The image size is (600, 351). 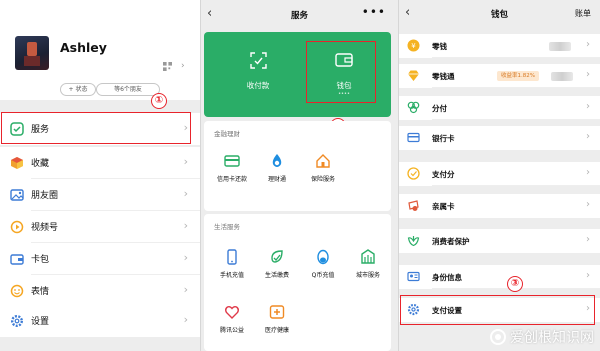 What do you see at coordinates (443, 76) in the screenshot?
I see `wallet-item-label: 零钱通` at bounding box center [443, 76].